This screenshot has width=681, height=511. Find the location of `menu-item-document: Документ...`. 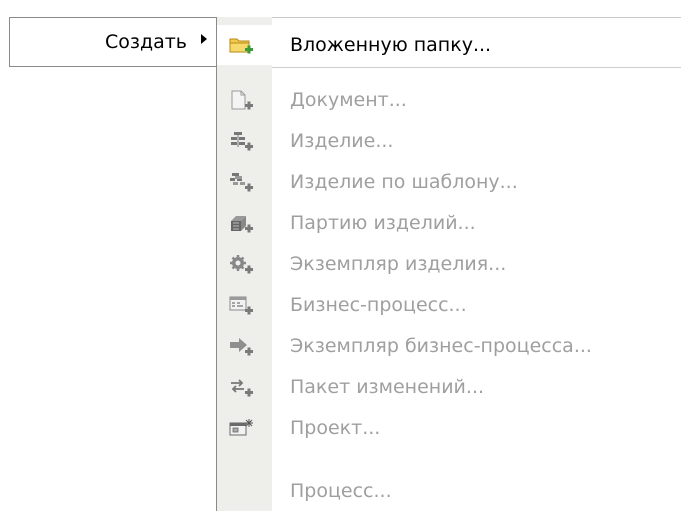

menu-item-document: Документ... is located at coordinates (449, 100).